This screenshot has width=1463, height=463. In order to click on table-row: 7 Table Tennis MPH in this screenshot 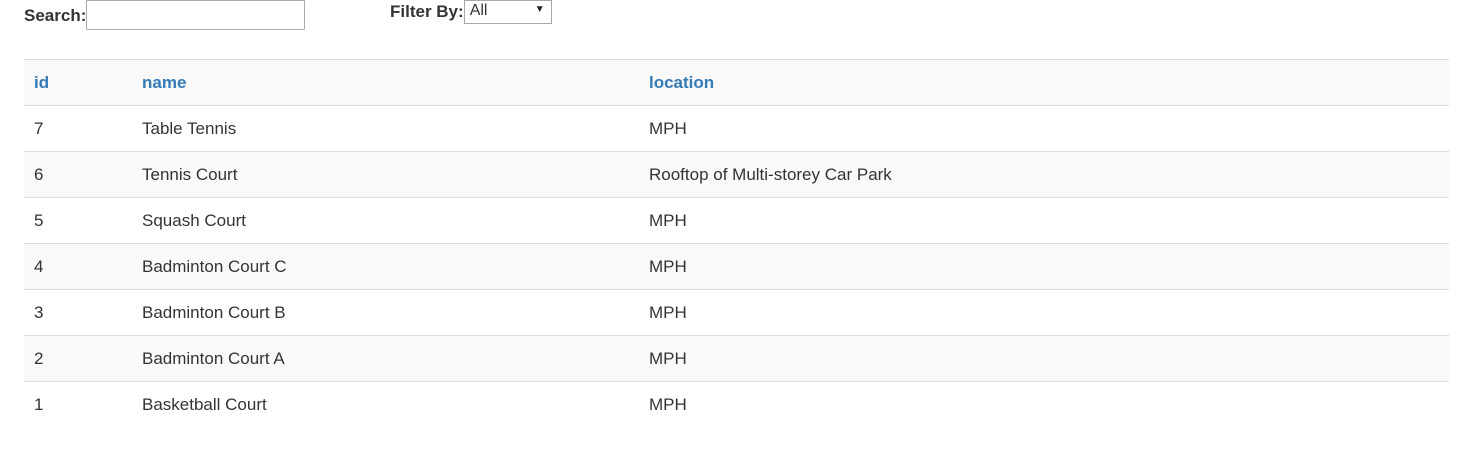, I will do `click(736, 128)`.